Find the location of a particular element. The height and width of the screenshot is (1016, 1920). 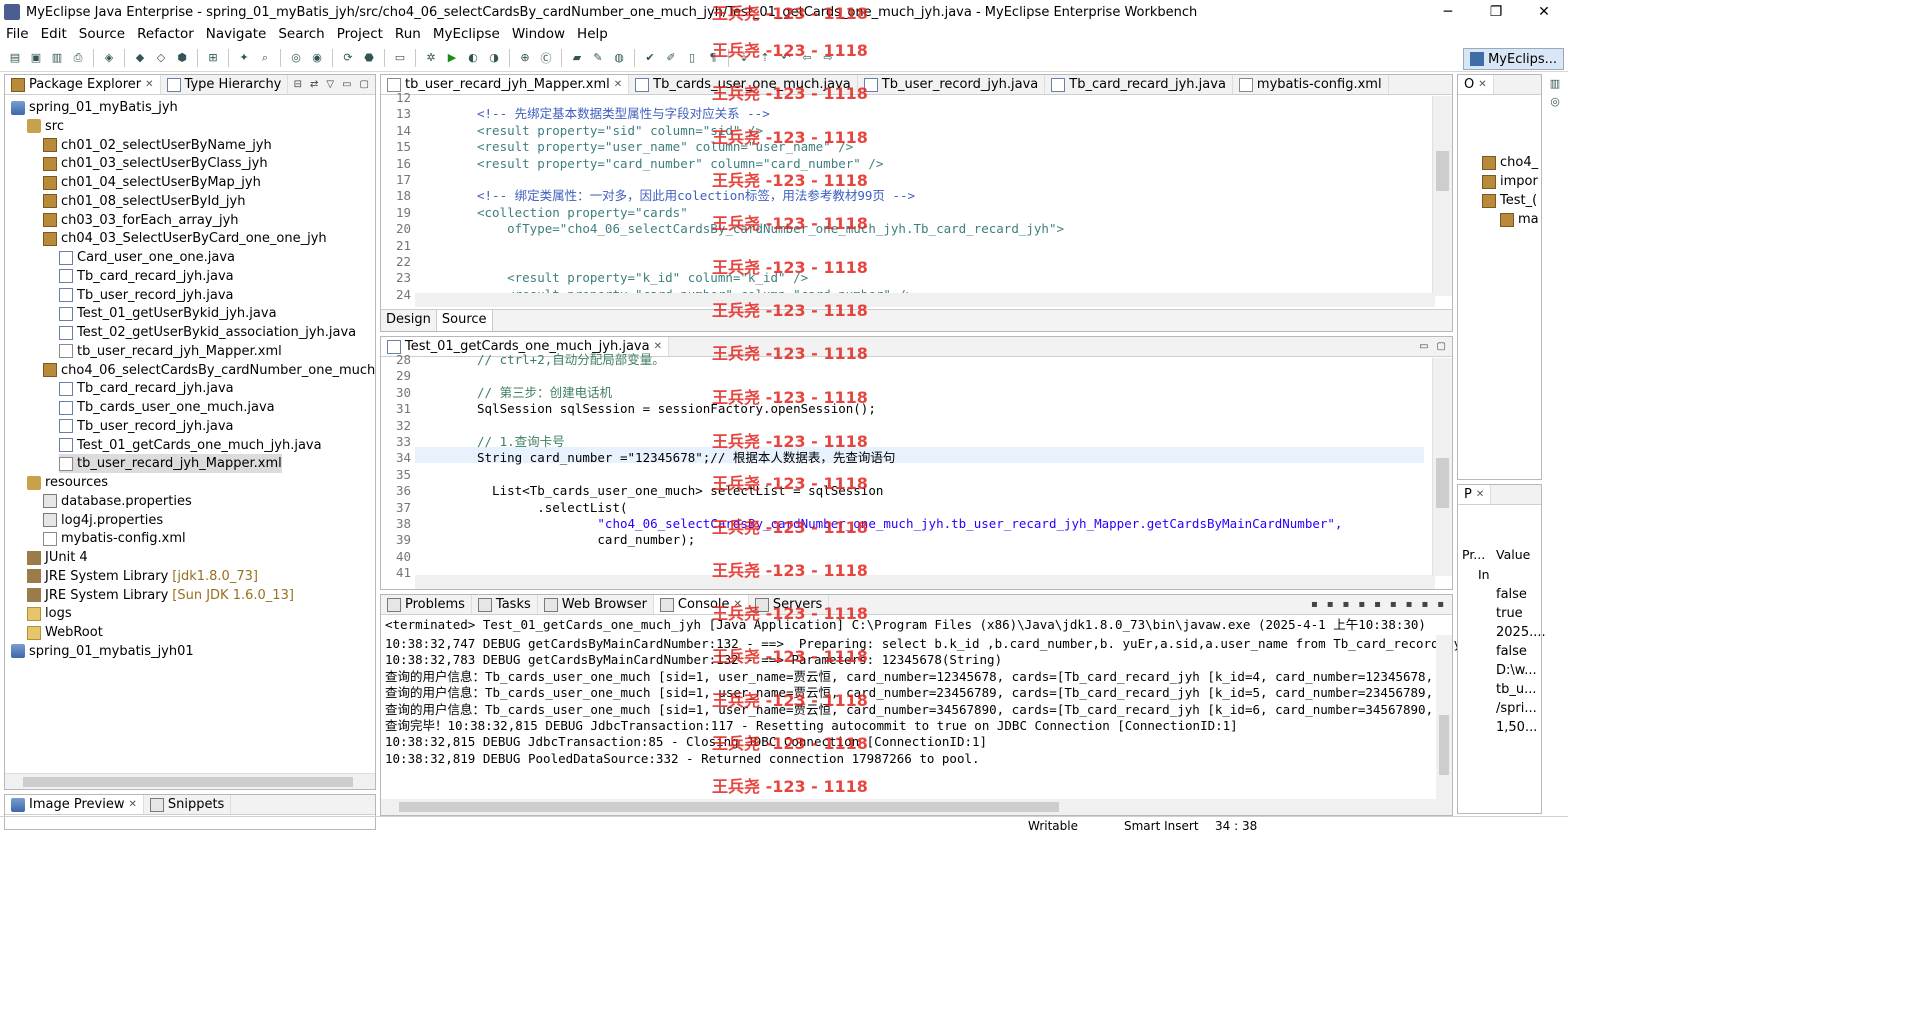

tree-item: ch01_04_selectUserByMap_jyh is located at coordinates (152, 182).